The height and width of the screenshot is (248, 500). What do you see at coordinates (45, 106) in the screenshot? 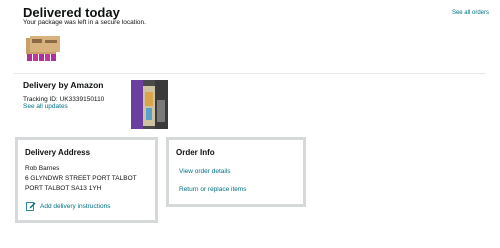
I see `see-all-updates-link: See all updates` at bounding box center [45, 106].